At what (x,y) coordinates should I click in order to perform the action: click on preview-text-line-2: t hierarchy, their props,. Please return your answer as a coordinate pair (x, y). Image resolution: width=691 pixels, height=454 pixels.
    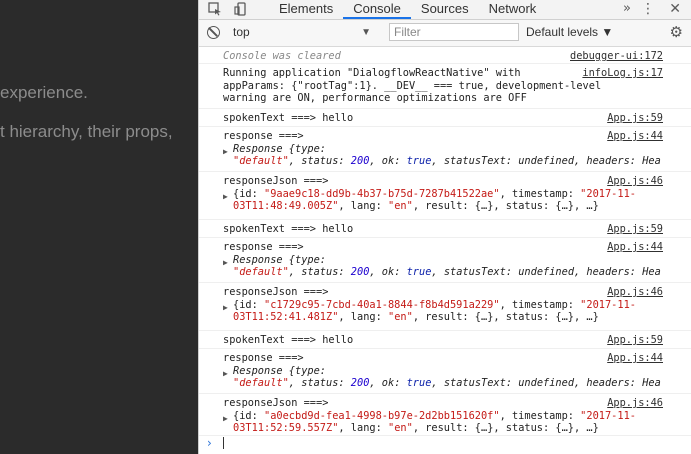
    Looking at the image, I should click on (86, 131).